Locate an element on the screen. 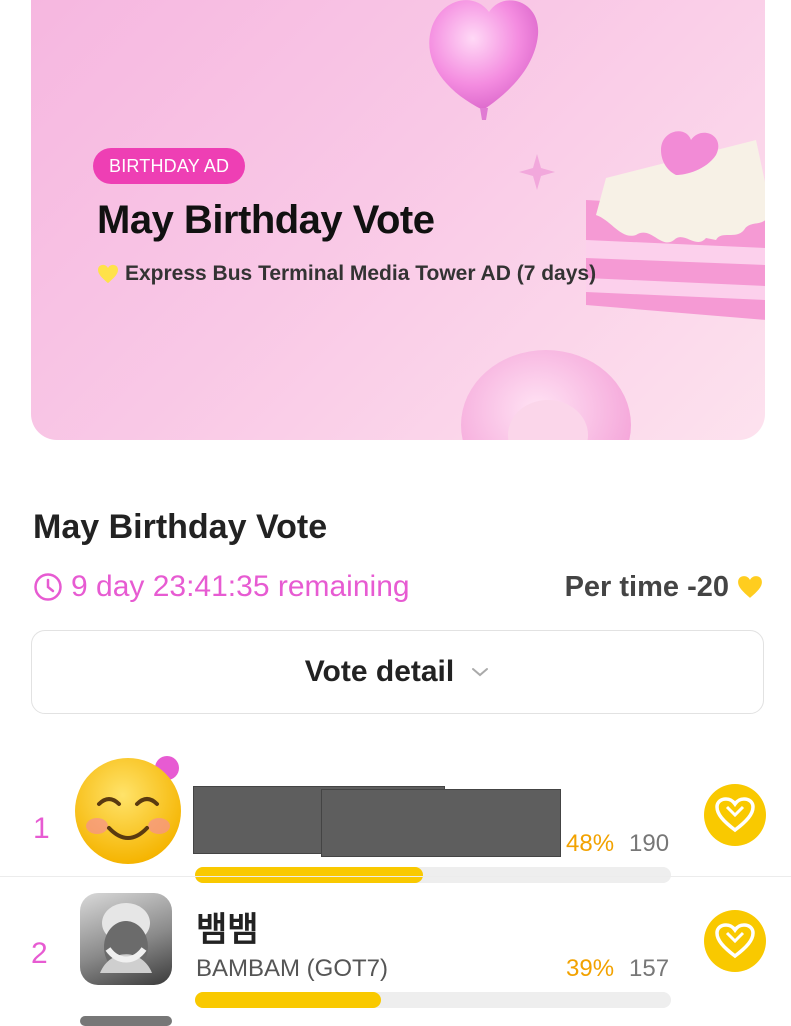 Image resolution: width=791 pixels, height=1026 pixels. sparkle-icon is located at coordinates (537, 172).